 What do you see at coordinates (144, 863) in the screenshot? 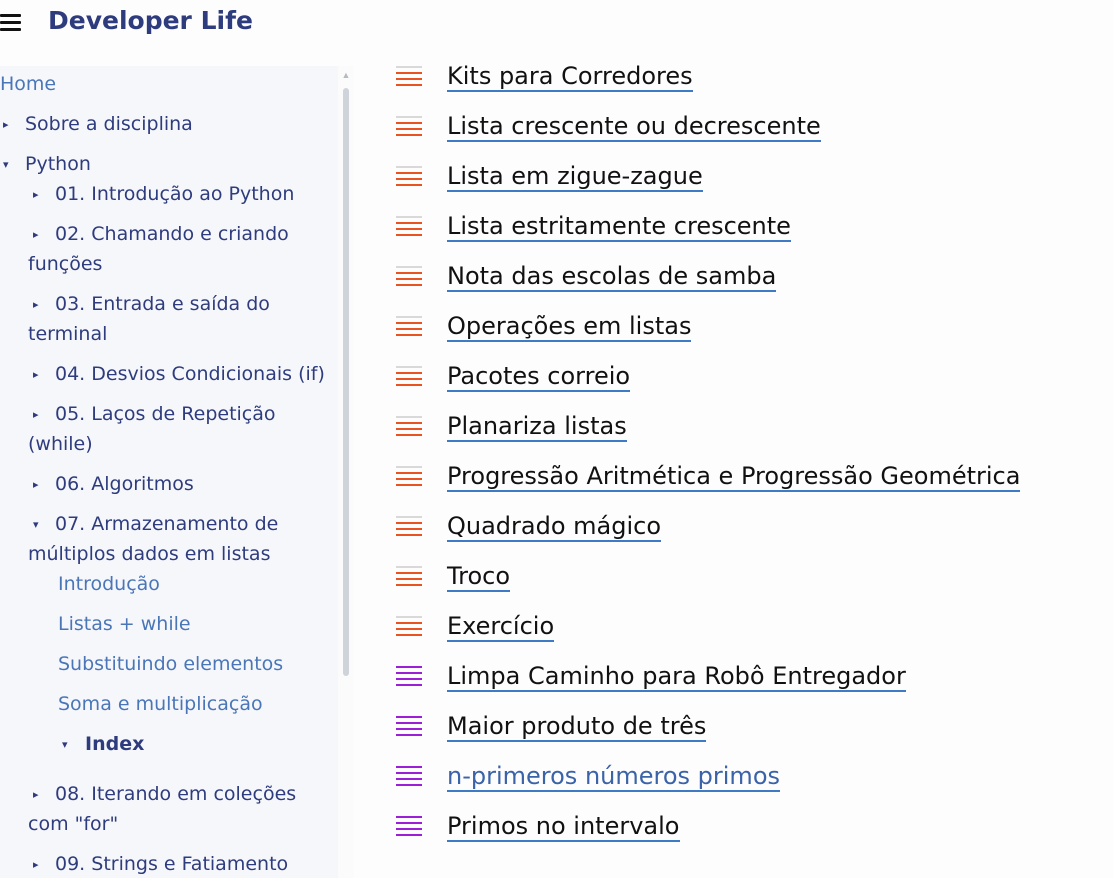
I see `sidebar-item-ch09: ▸ 09. Strings e Fatiamento` at bounding box center [144, 863].